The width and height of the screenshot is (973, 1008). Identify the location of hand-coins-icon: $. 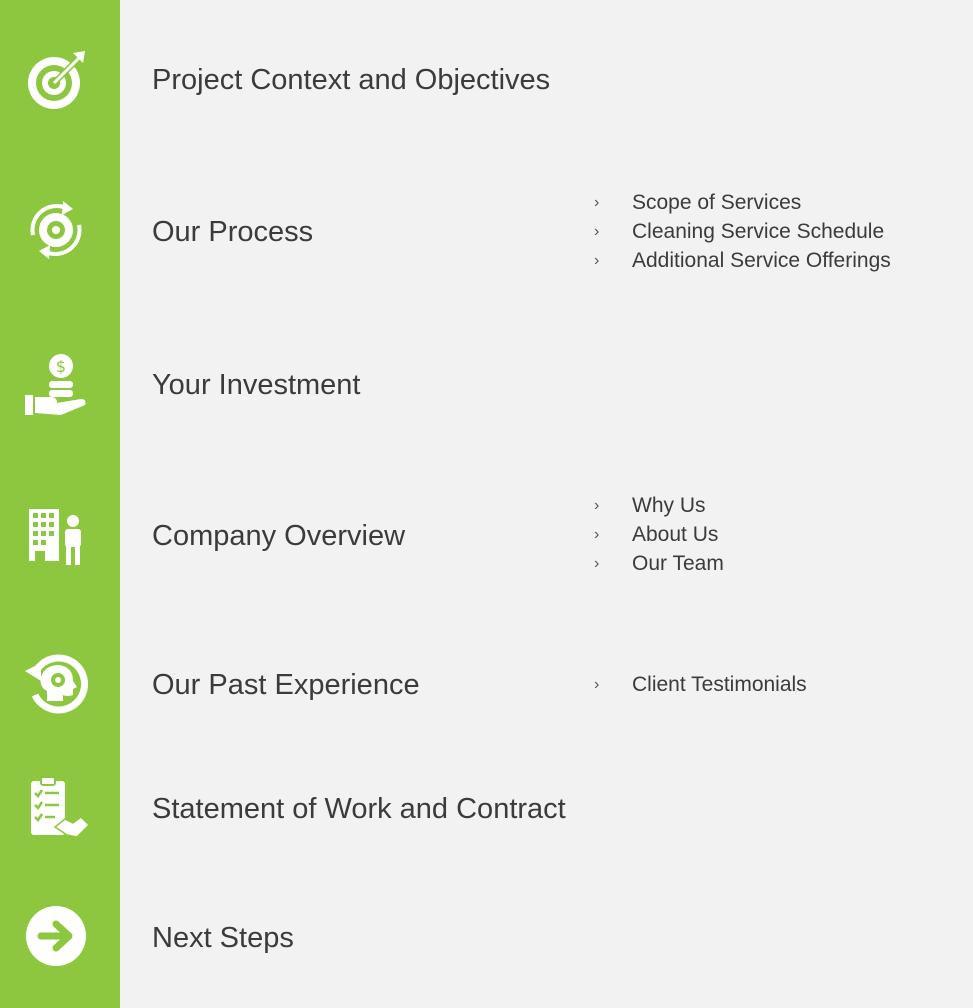
(56, 384).